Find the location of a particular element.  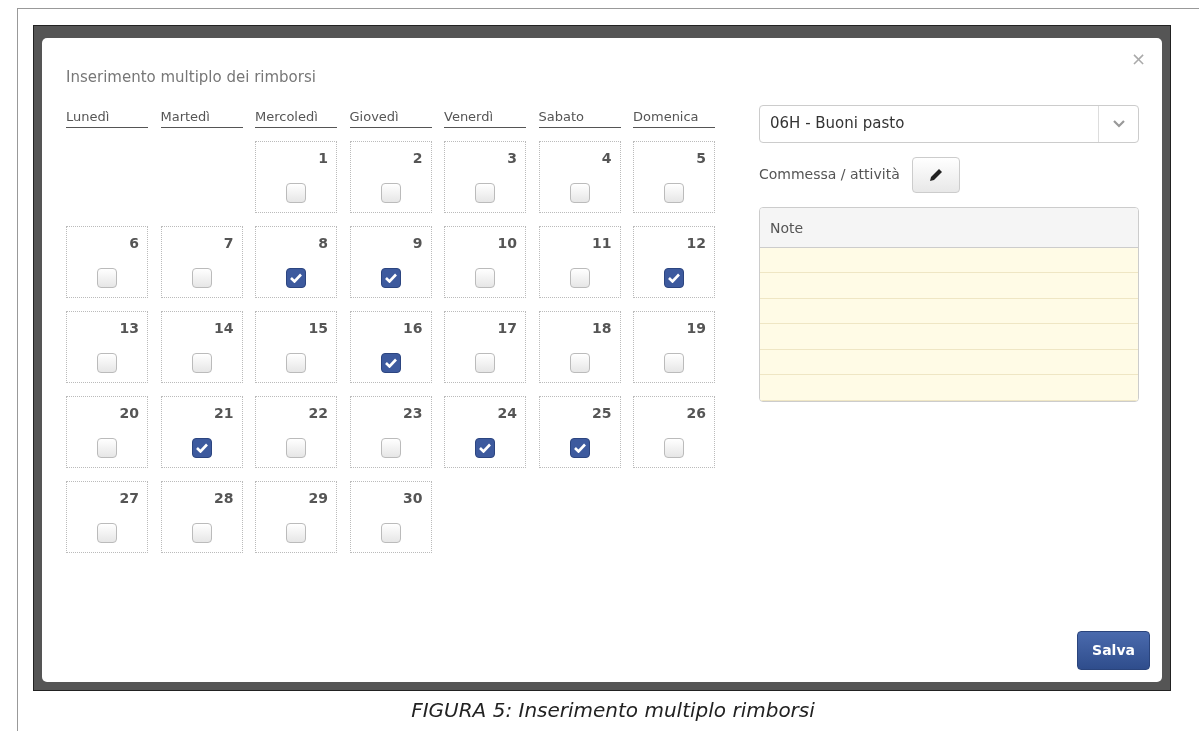

day-number: 2 is located at coordinates (417, 158).